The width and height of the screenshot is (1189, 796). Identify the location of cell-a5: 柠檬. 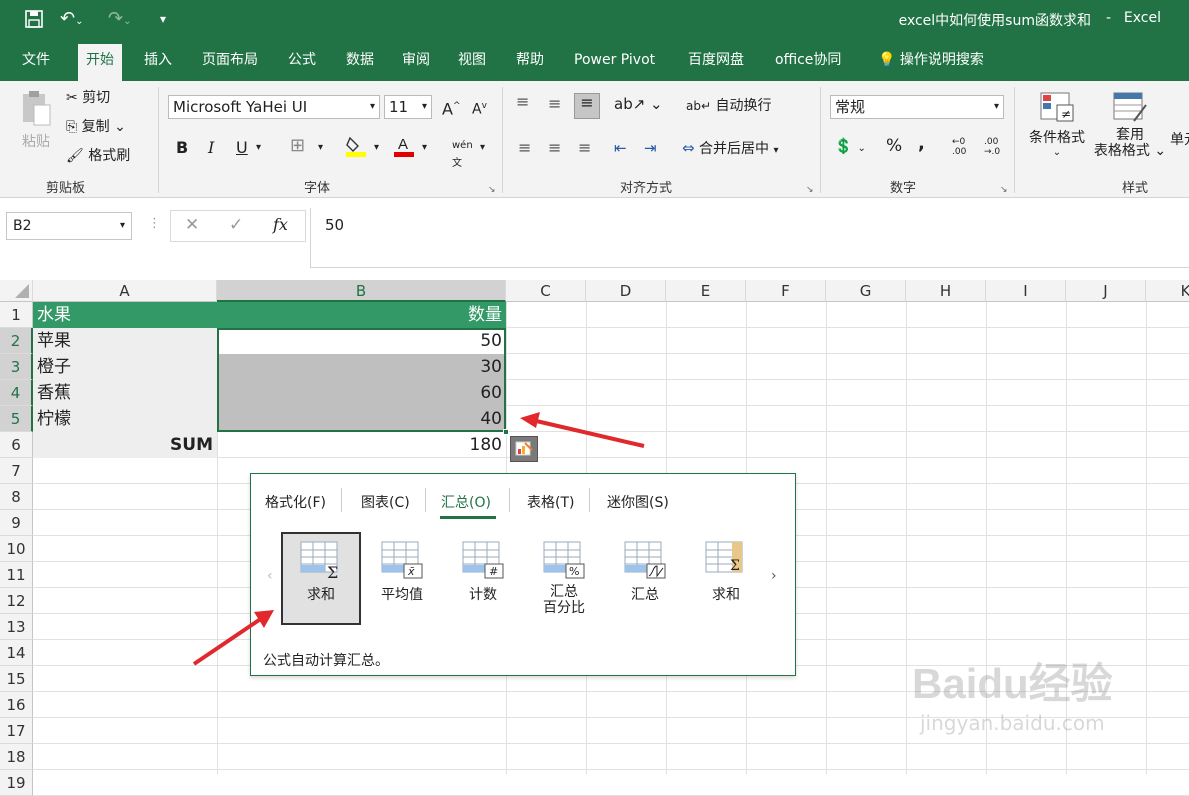
(125, 419).